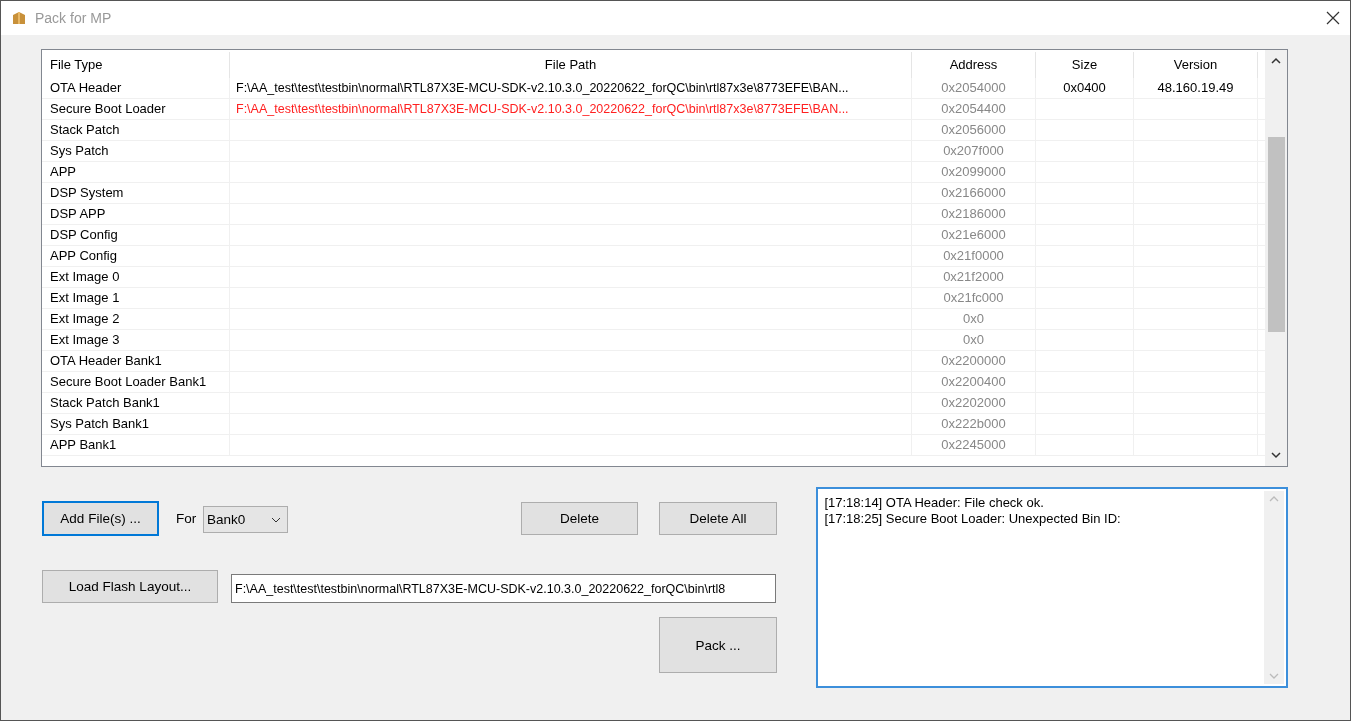 This screenshot has width=1351, height=721. Describe the element at coordinates (276, 519) in the screenshot. I see `chevron-down-icon` at that location.